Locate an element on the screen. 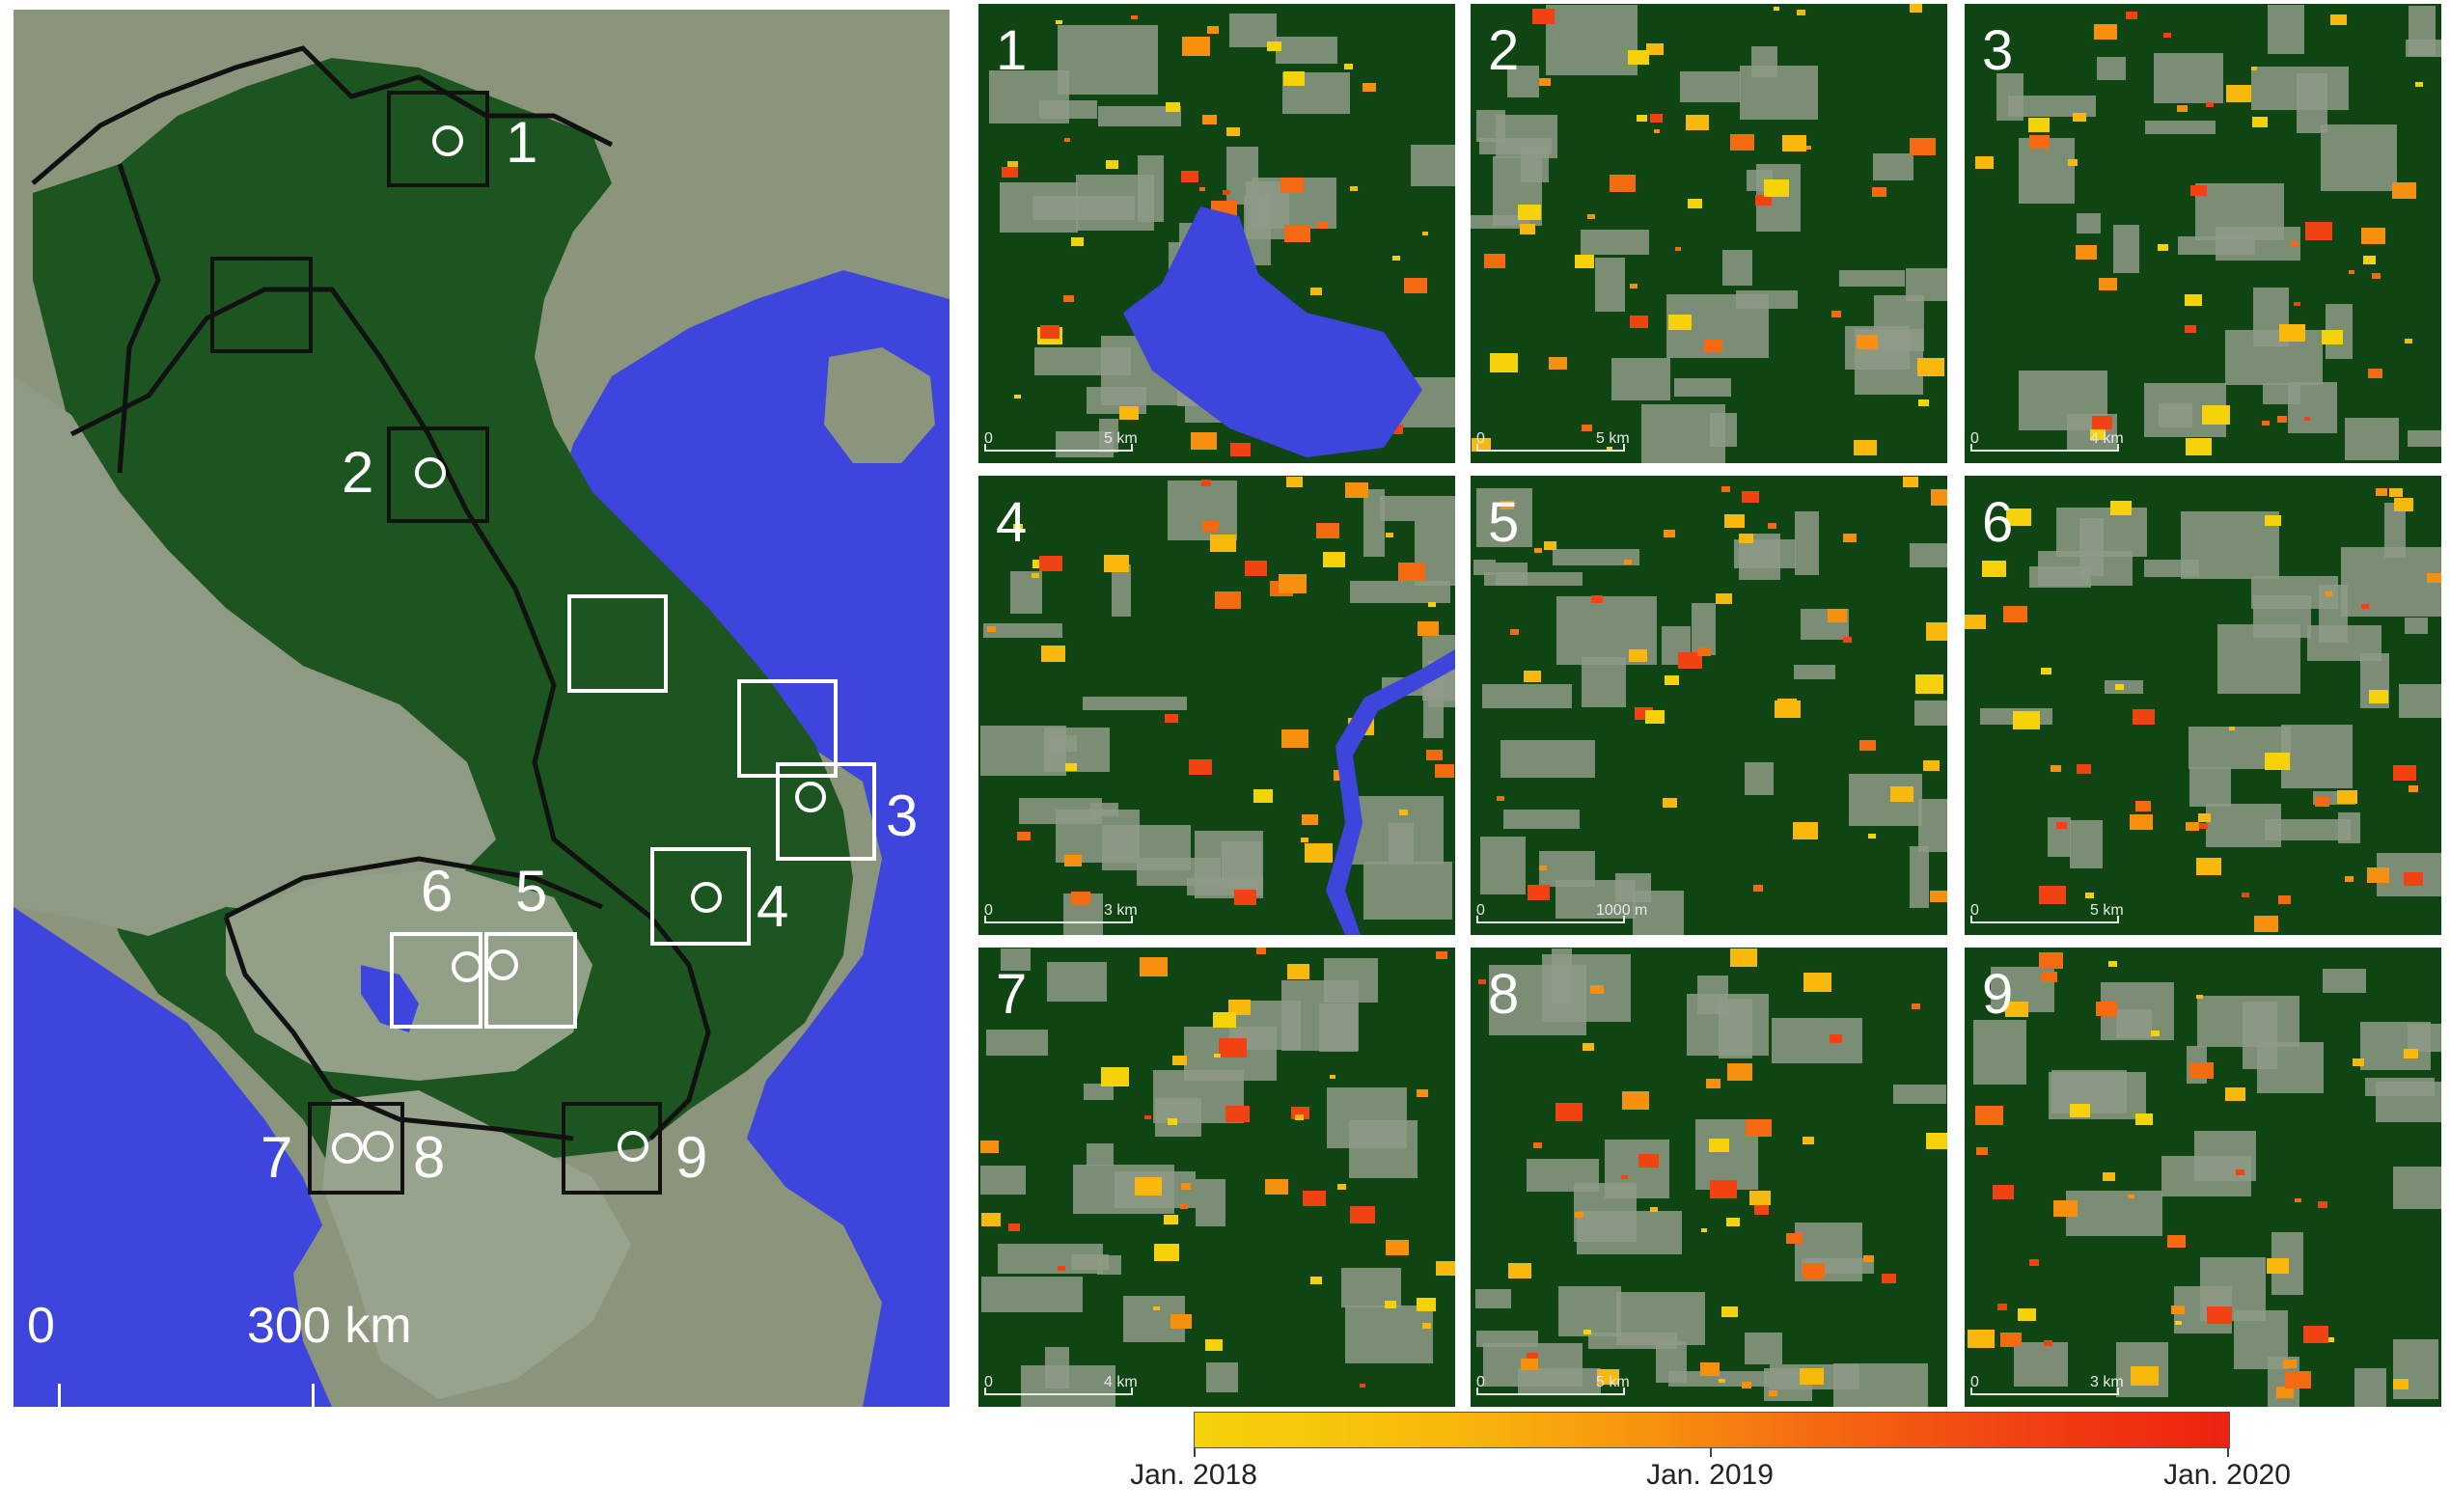 The image size is (2450, 1512). site-label-7: 7 is located at coordinates (277, 1157).